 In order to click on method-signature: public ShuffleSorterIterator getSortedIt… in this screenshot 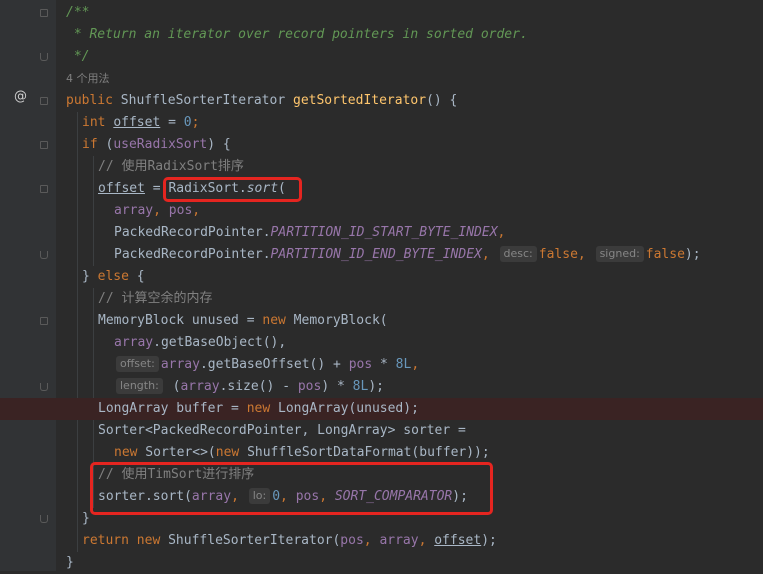, I will do `click(262, 100)`.